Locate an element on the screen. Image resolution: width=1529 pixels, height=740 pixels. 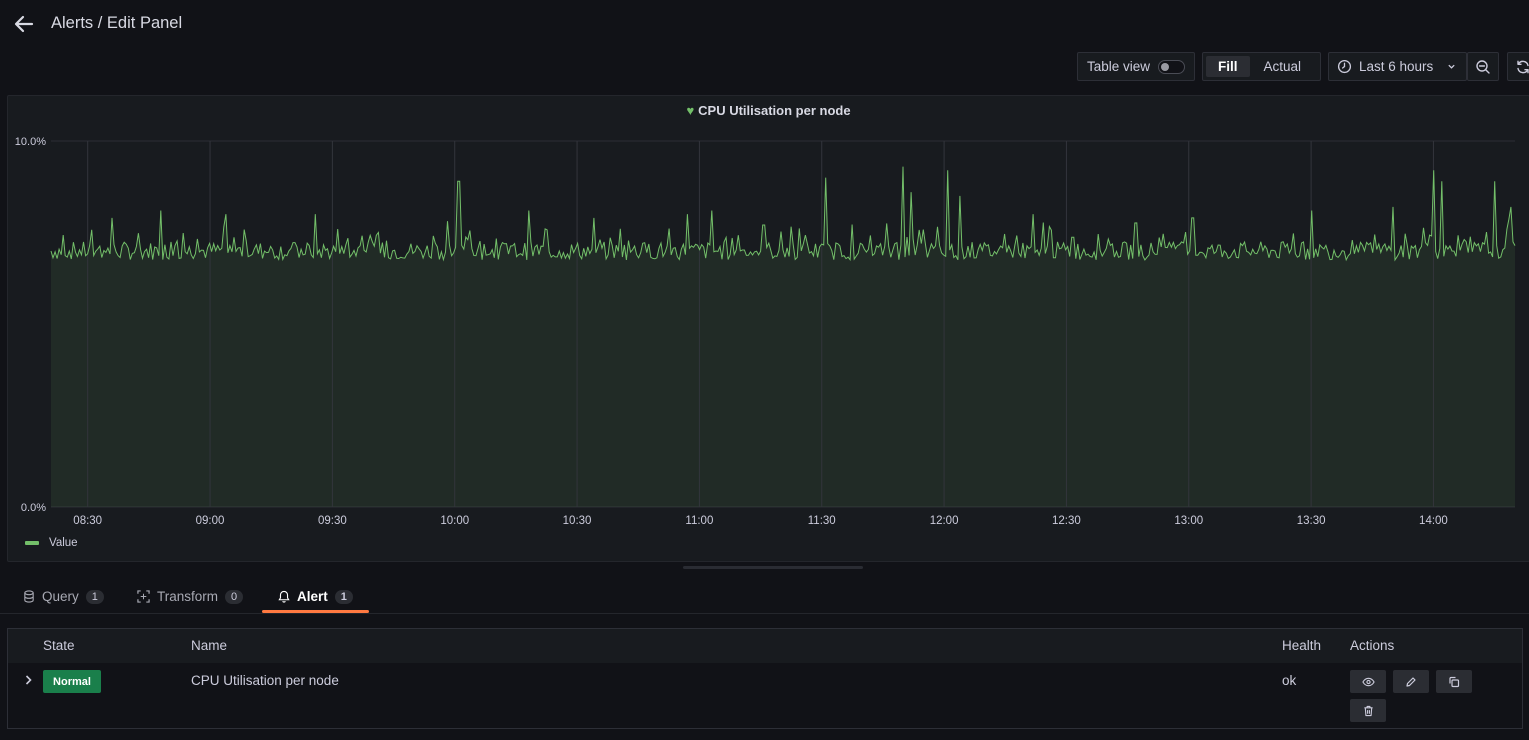
alert-name: CPU Utilisation per node is located at coordinates (265, 680).